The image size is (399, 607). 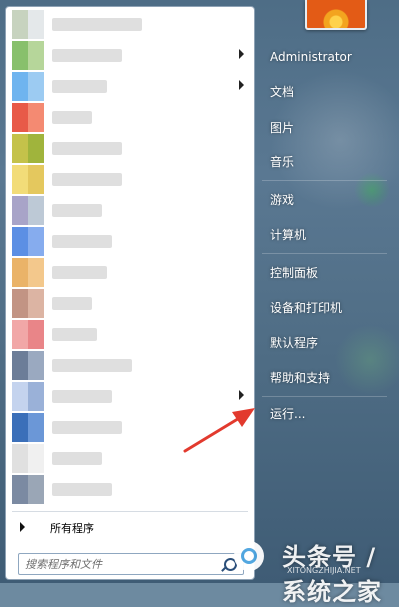 What do you see at coordinates (131, 527) in the screenshot?
I see `all-programs-button: 所有程序` at bounding box center [131, 527].